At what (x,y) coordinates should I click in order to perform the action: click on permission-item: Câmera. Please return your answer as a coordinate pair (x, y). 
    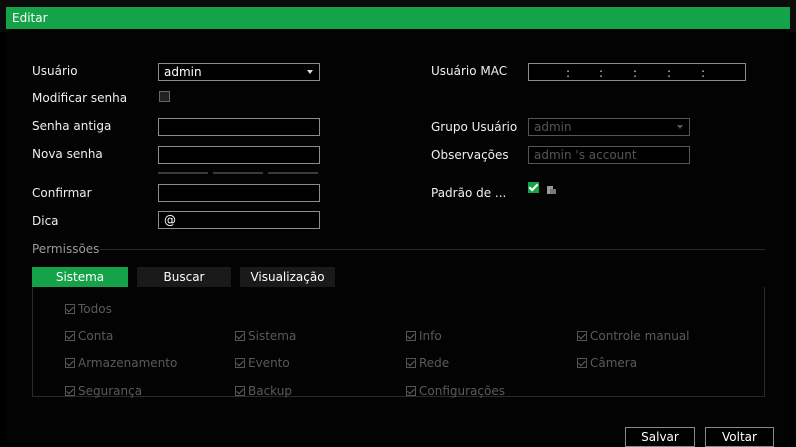
    Looking at the image, I should click on (607, 363).